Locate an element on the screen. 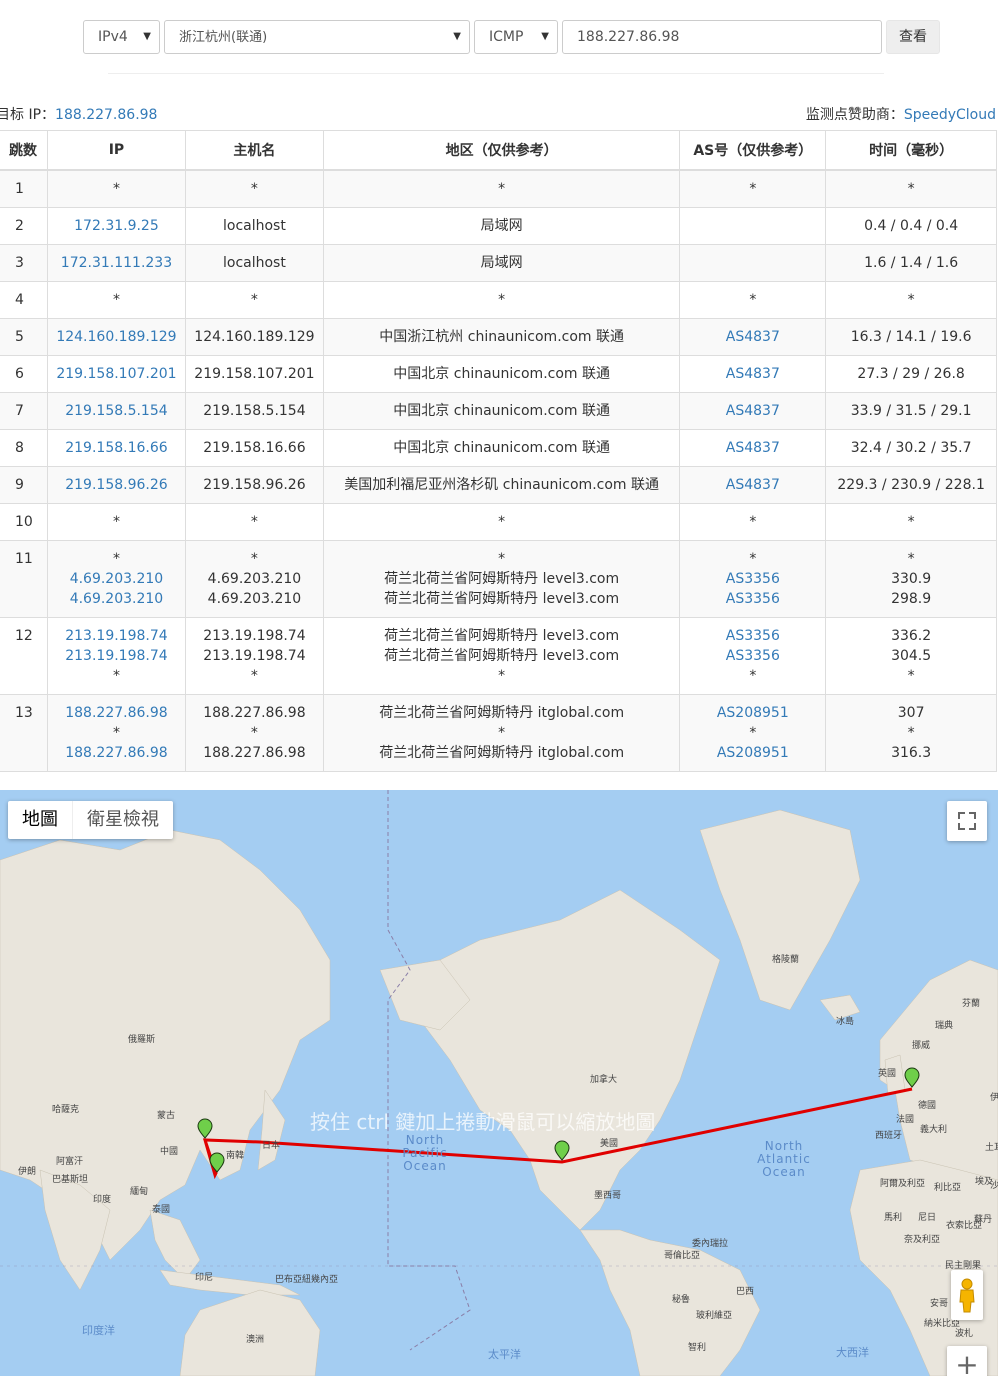 The height and width of the screenshot is (1376, 998). table-header-row: 跳数 IP 主机名 地区（仅供参考） AS号（仅供参考） 时间（毫秒） is located at coordinates (498, 150).